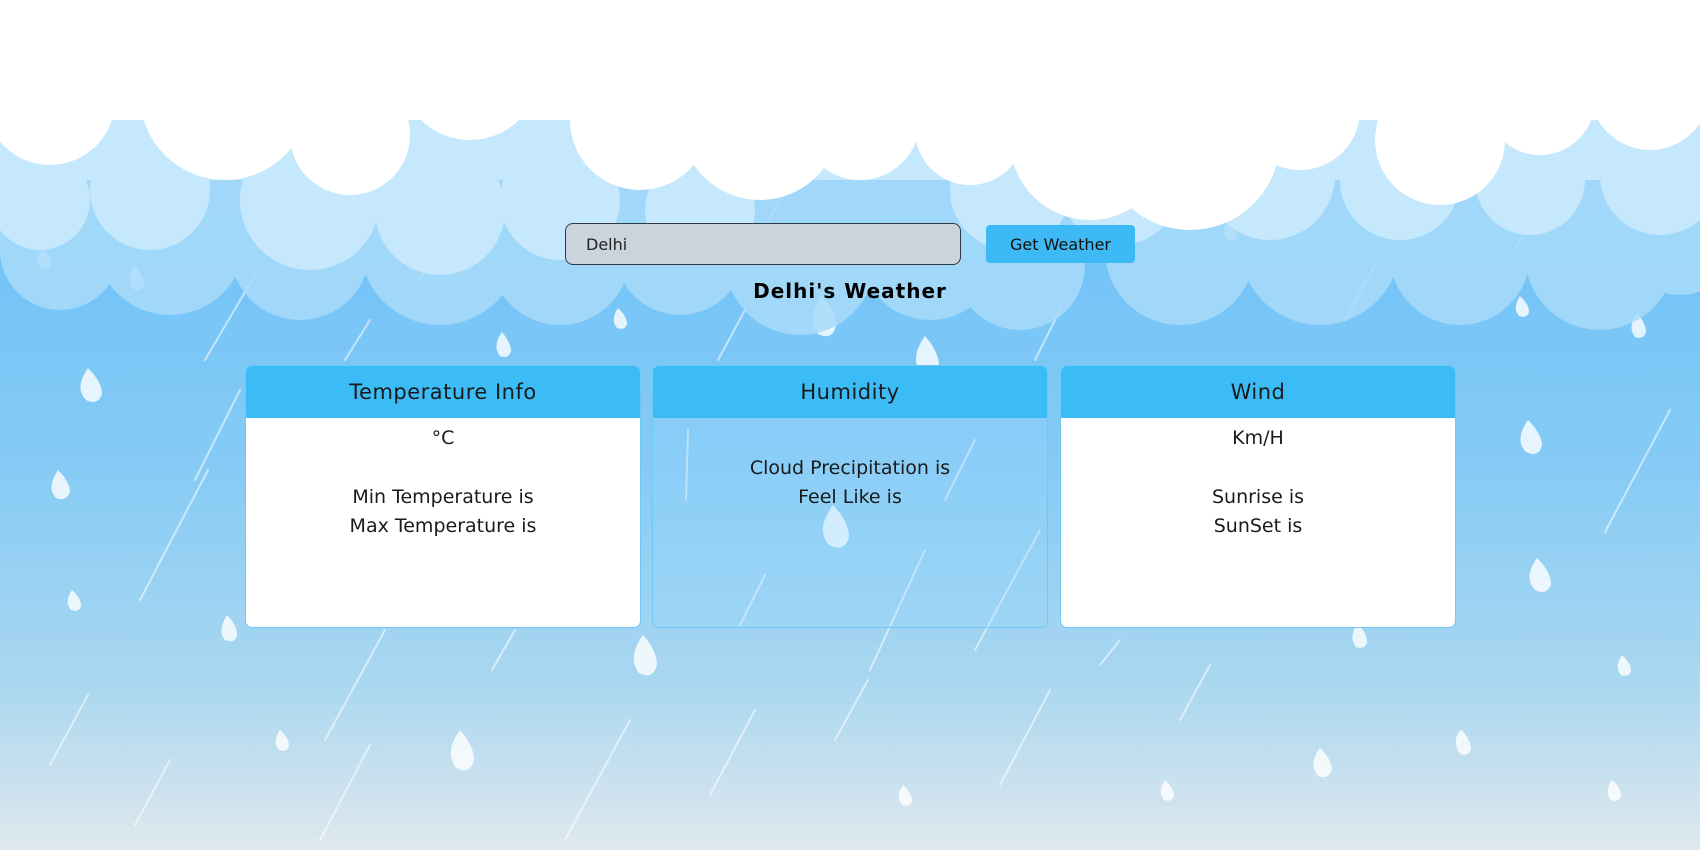 The height and width of the screenshot is (850, 1700). I want to click on temperature-card-title: Temperature Info, so click(443, 392).